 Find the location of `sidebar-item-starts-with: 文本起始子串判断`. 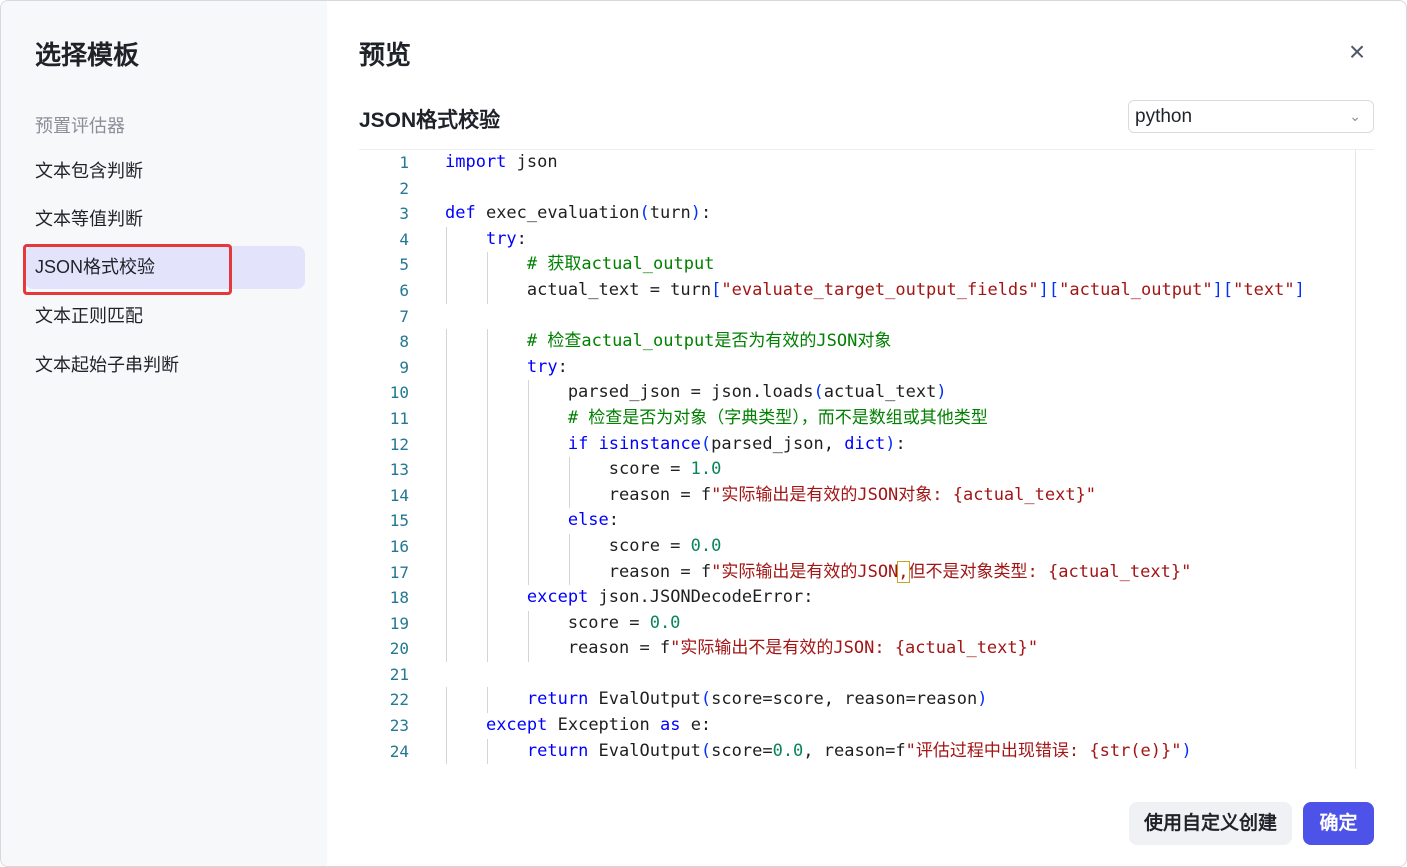

sidebar-item-starts-with: 文本起始子串判断 is located at coordinates (165, 365).